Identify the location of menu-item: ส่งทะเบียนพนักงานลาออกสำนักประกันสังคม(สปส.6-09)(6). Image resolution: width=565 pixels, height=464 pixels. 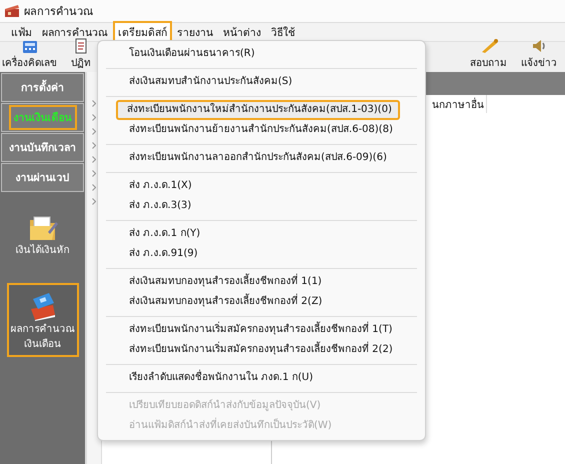
(261, 158).